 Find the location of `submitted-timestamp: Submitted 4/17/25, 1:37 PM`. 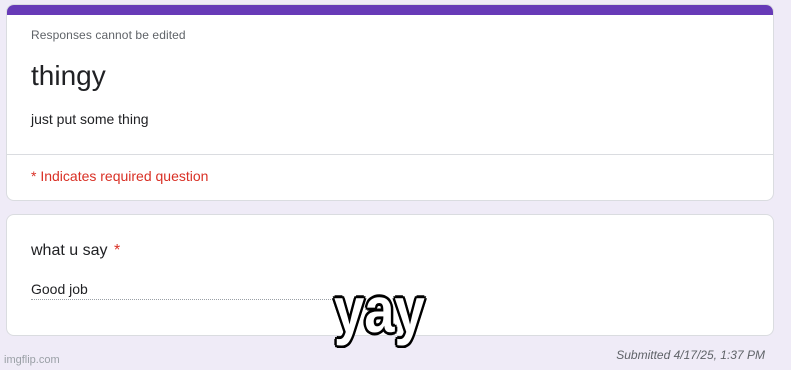

submitted-timestamp: Submitted 4/17/25, 1:37 PM is located at coordinates (690, 355).